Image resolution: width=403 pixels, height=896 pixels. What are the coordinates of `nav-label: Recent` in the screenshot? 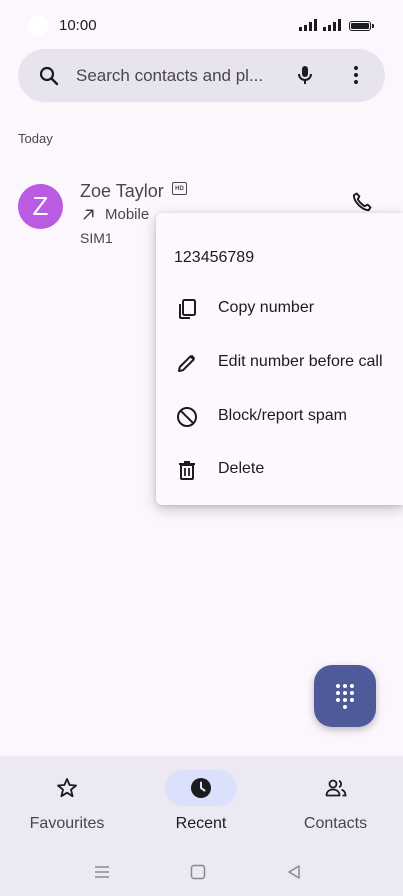 It's located at (201, 823).